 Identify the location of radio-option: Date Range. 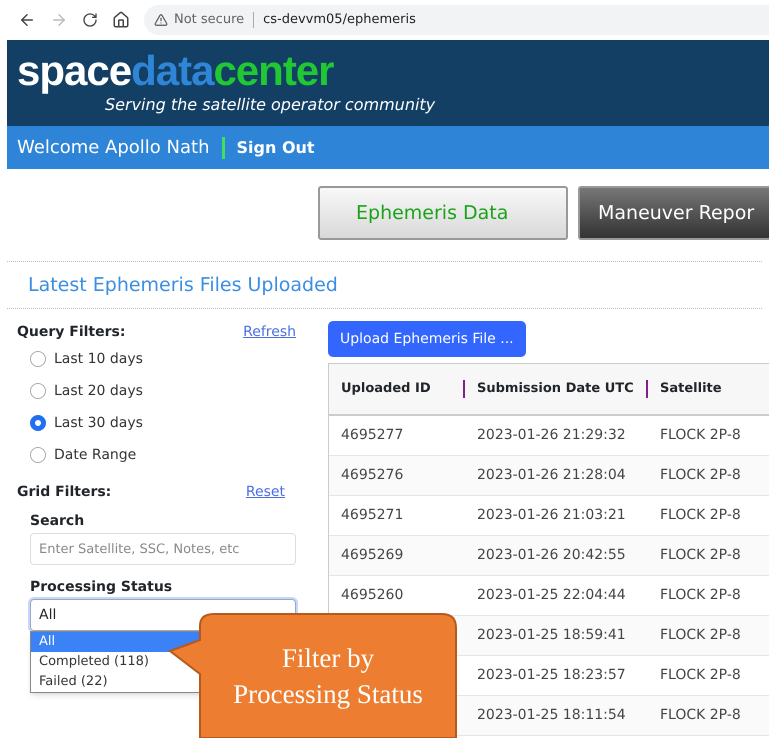
(76, 455).